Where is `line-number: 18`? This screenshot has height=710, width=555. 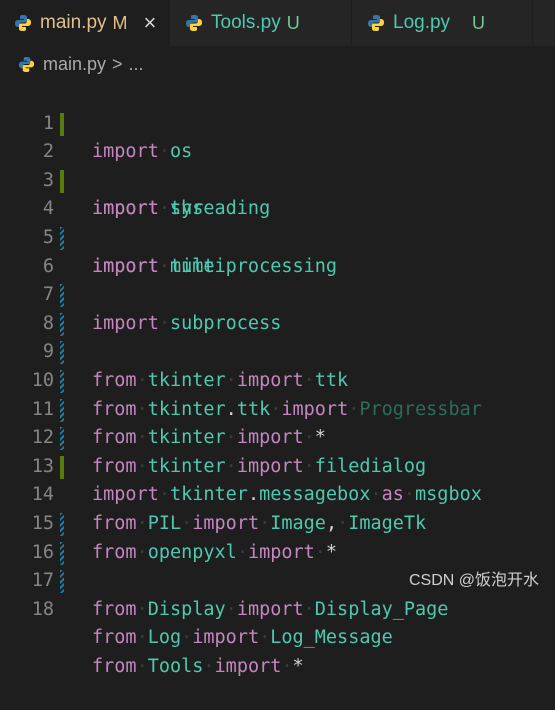 line-number: 18 is located at coordinates (42, 609).